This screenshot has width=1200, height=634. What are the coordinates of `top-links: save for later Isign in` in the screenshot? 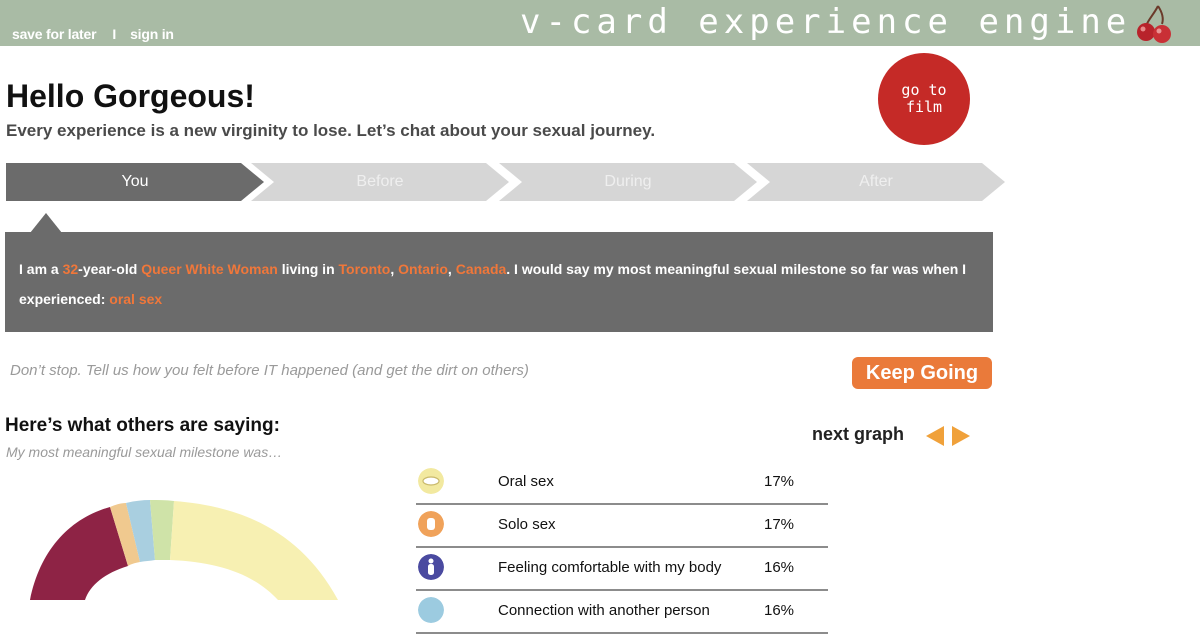 It's located at (98, 34).